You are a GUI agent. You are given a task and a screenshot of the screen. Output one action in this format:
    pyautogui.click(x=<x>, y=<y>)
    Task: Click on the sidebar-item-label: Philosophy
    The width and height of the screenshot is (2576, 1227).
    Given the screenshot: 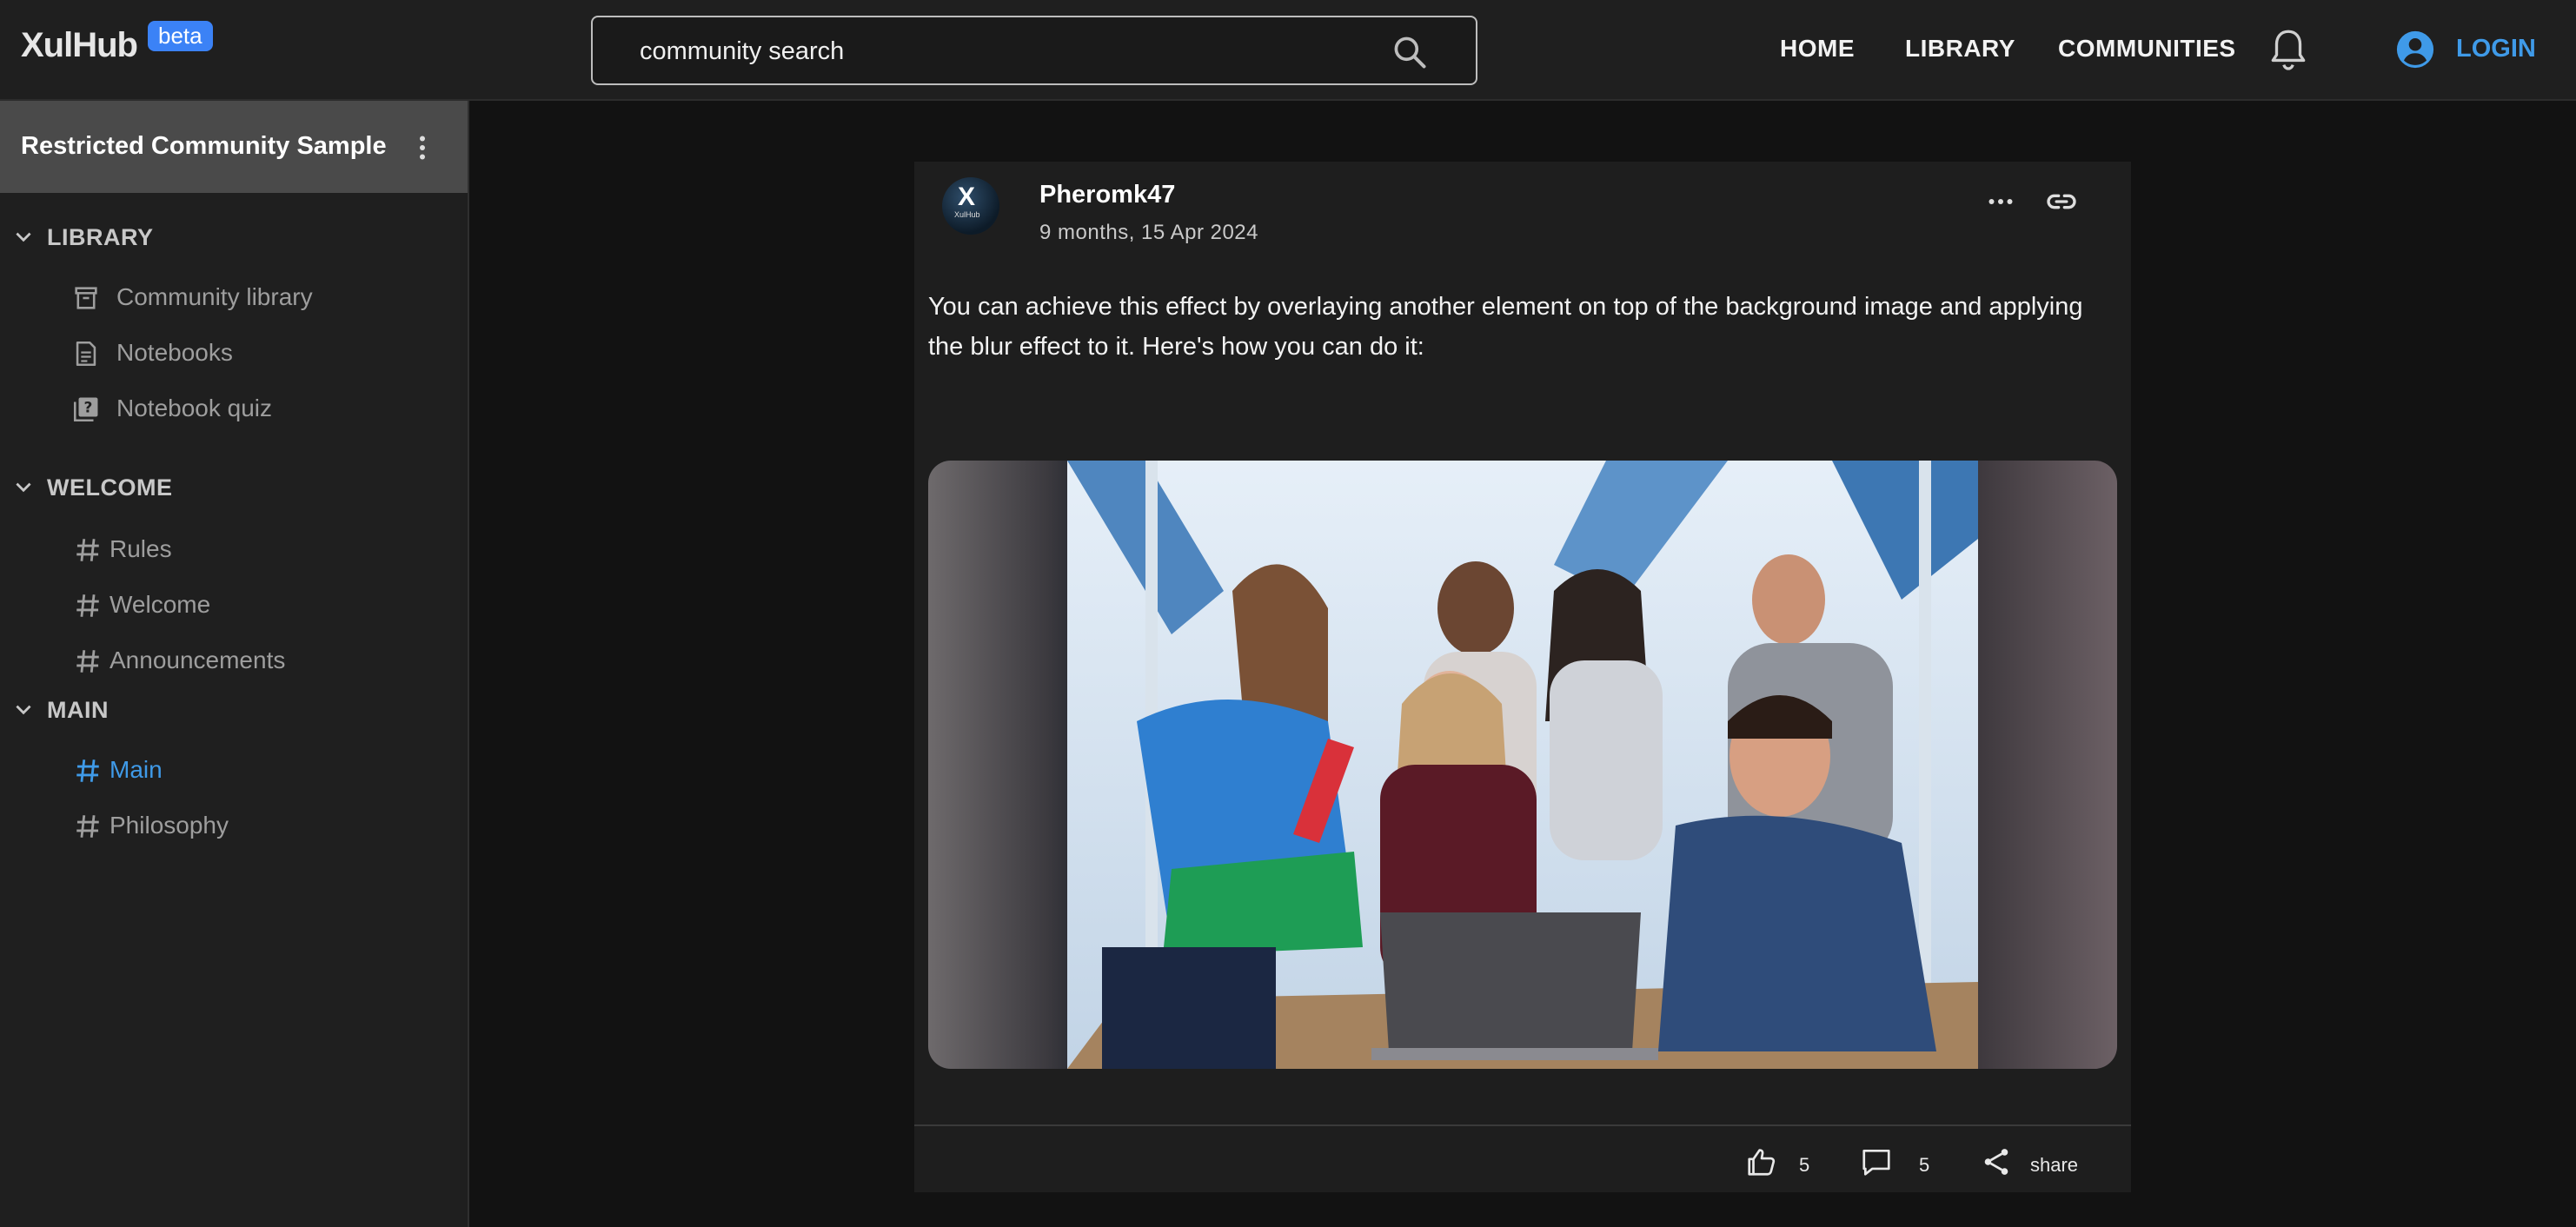 What is the action you would take?
    pyautogui.click(x=169, y=825)
    